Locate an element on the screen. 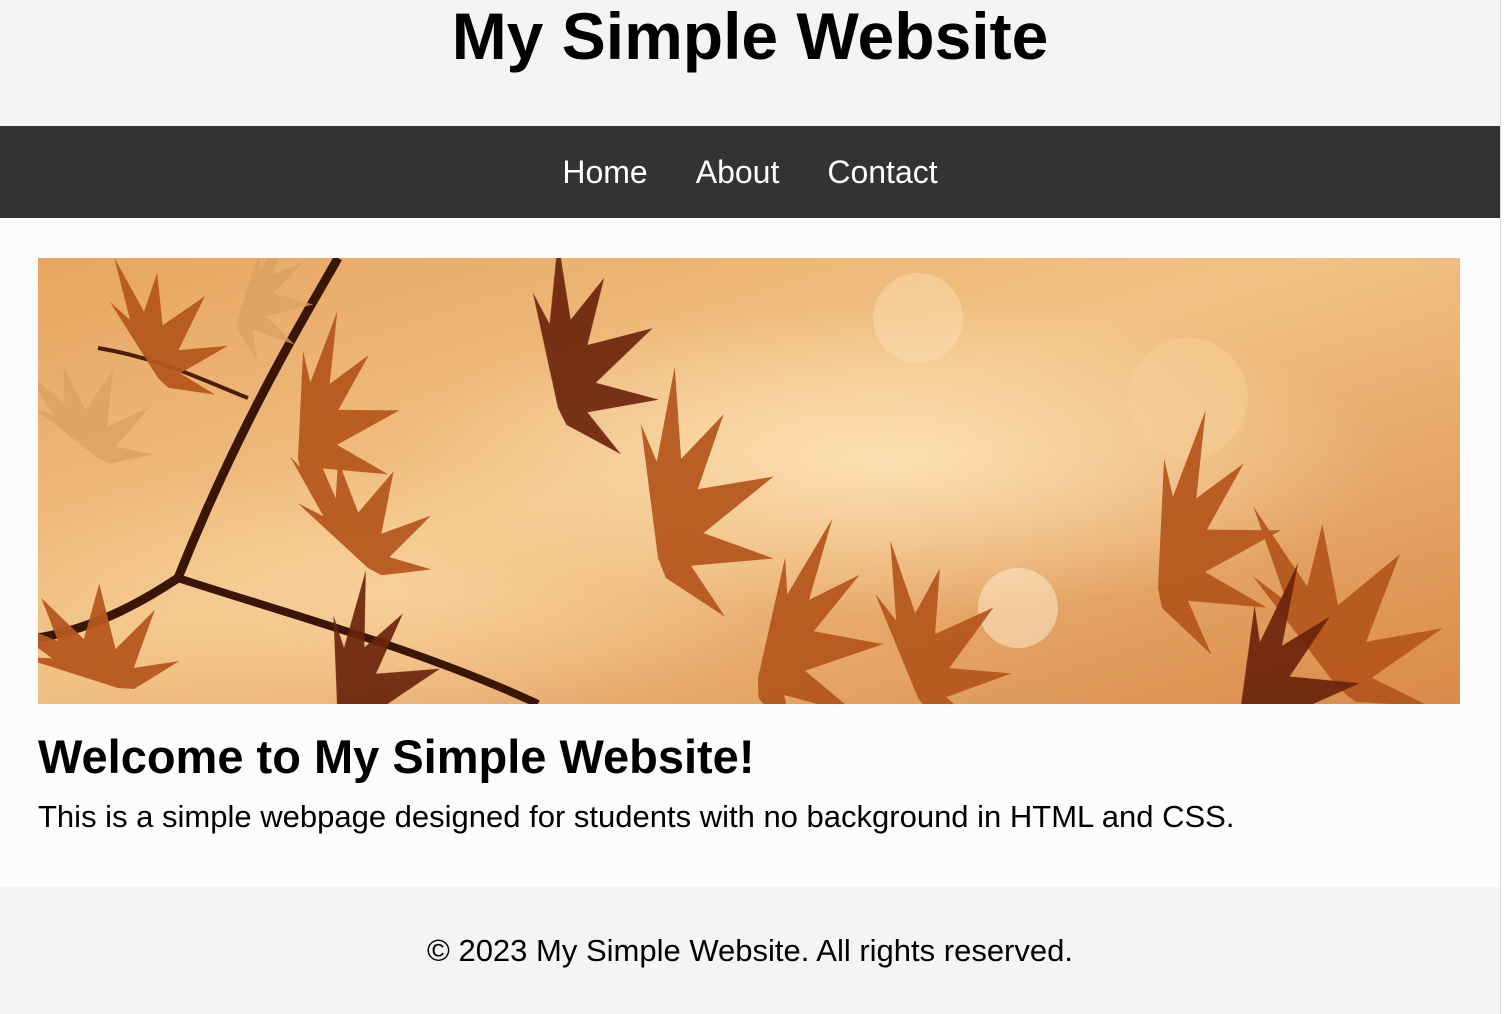 The height and width of the screenshot is (1014, 1510). main-nav: Home About Contact is located at coordinates (750, 172).